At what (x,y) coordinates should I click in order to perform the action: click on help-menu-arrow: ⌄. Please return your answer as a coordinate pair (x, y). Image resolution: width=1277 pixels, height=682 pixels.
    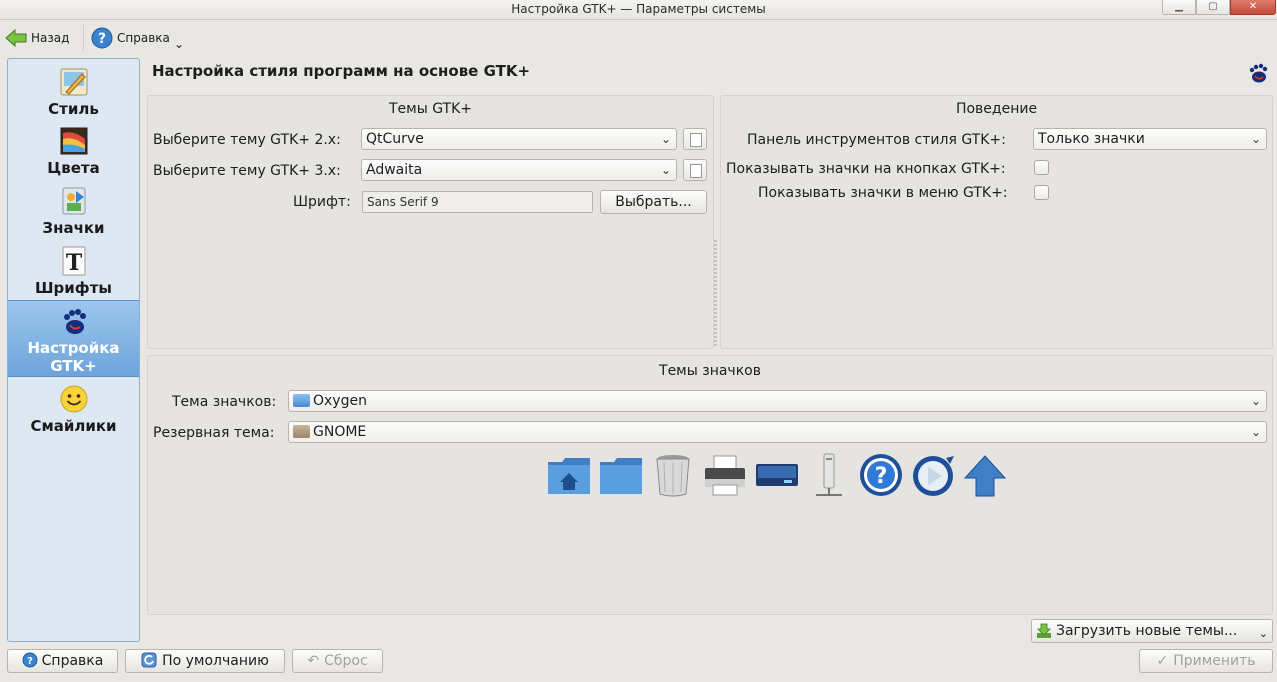
    Looking at the image, I should click on (179, 44).